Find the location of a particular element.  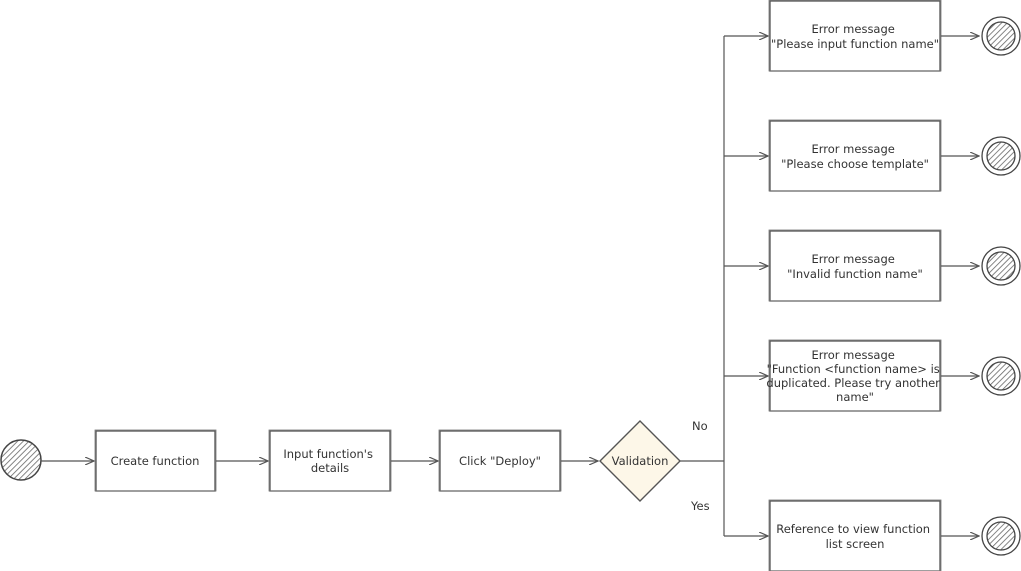

start-node is located at coordinates (21, 460).